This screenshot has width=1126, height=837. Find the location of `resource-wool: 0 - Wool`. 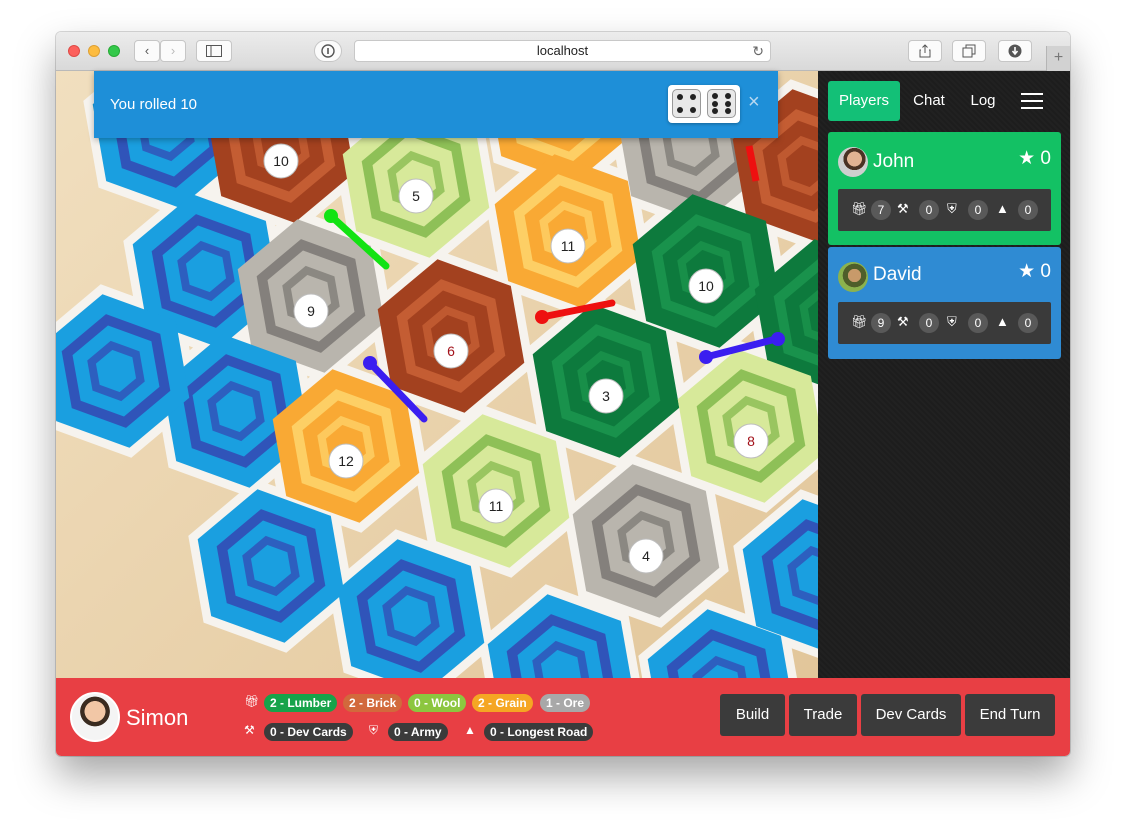

resource-wool: 0 - Wool is located at coordinates (437, 703).